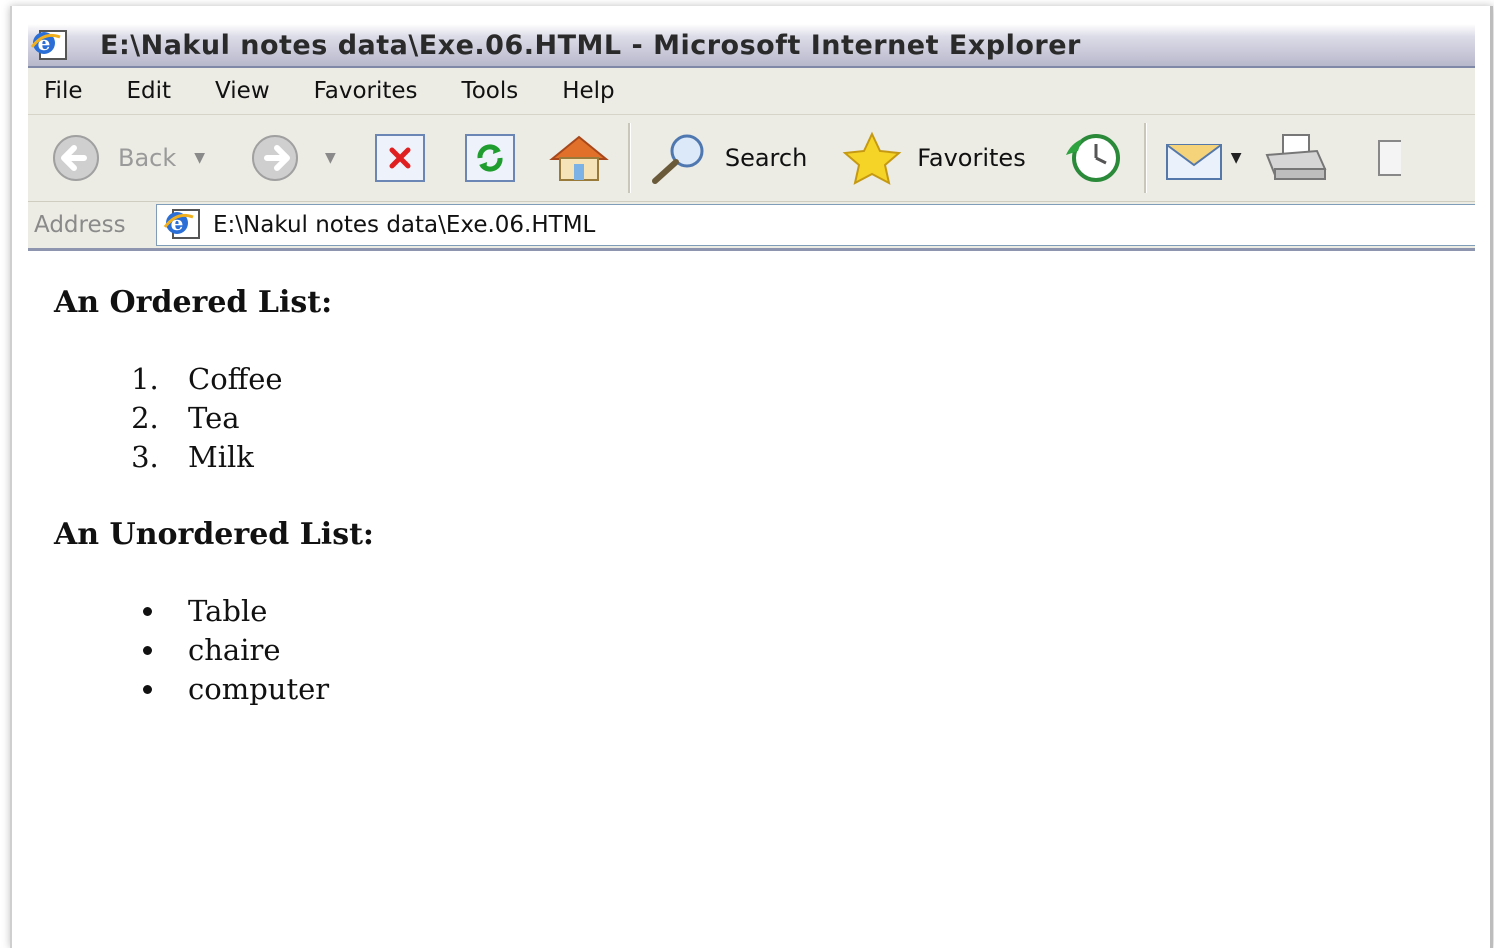  What do you see at coordinates (242, 91) in the screenshot?
I see `menu-view: View` at bounding box center [242, 91].